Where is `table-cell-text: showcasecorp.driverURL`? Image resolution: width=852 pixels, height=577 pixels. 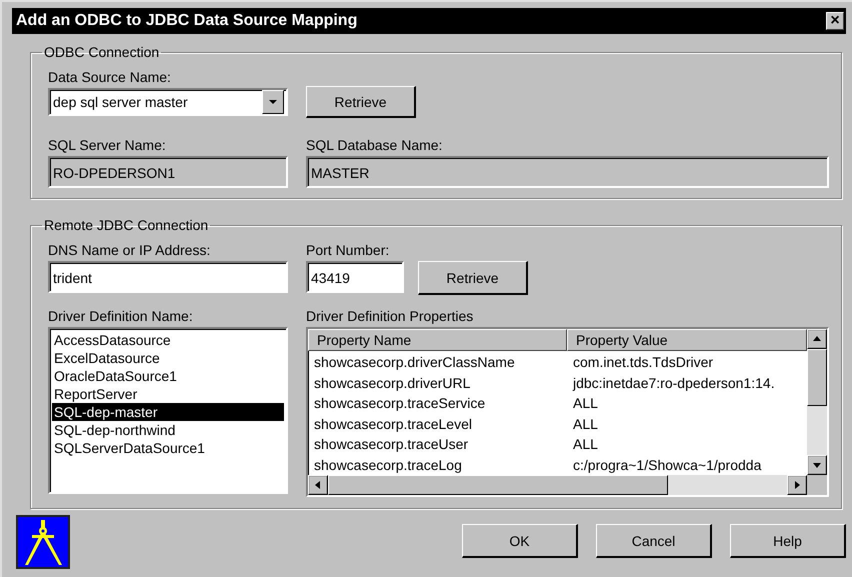
table-cell-text: showcasecorp.driverURL is located at coordinates (392, 383).